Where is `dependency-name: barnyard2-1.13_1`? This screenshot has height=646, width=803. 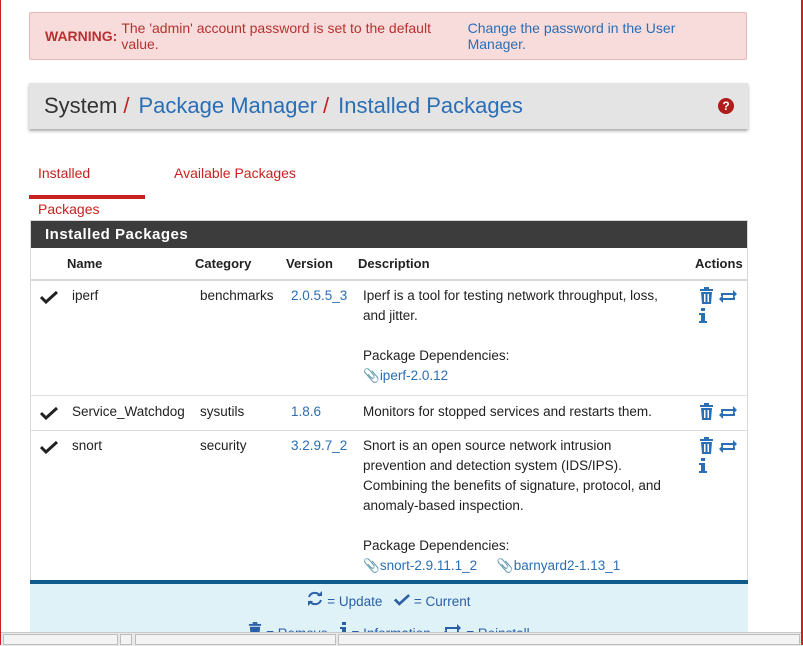 dependency-name: barnyard2-1.13_1 is located at coordinates (567, 565).